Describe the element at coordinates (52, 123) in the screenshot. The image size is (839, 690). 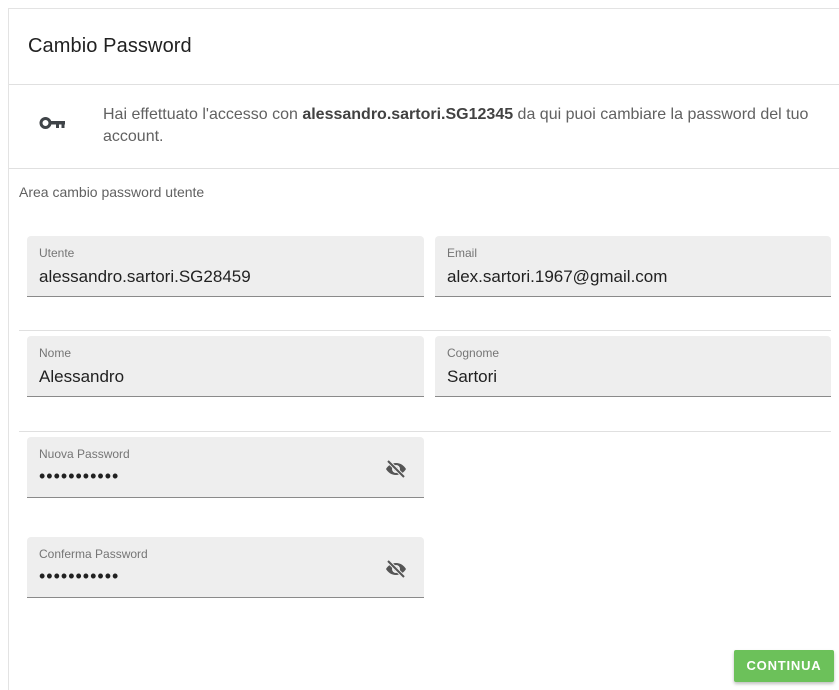
I see `key-icon` at that location.